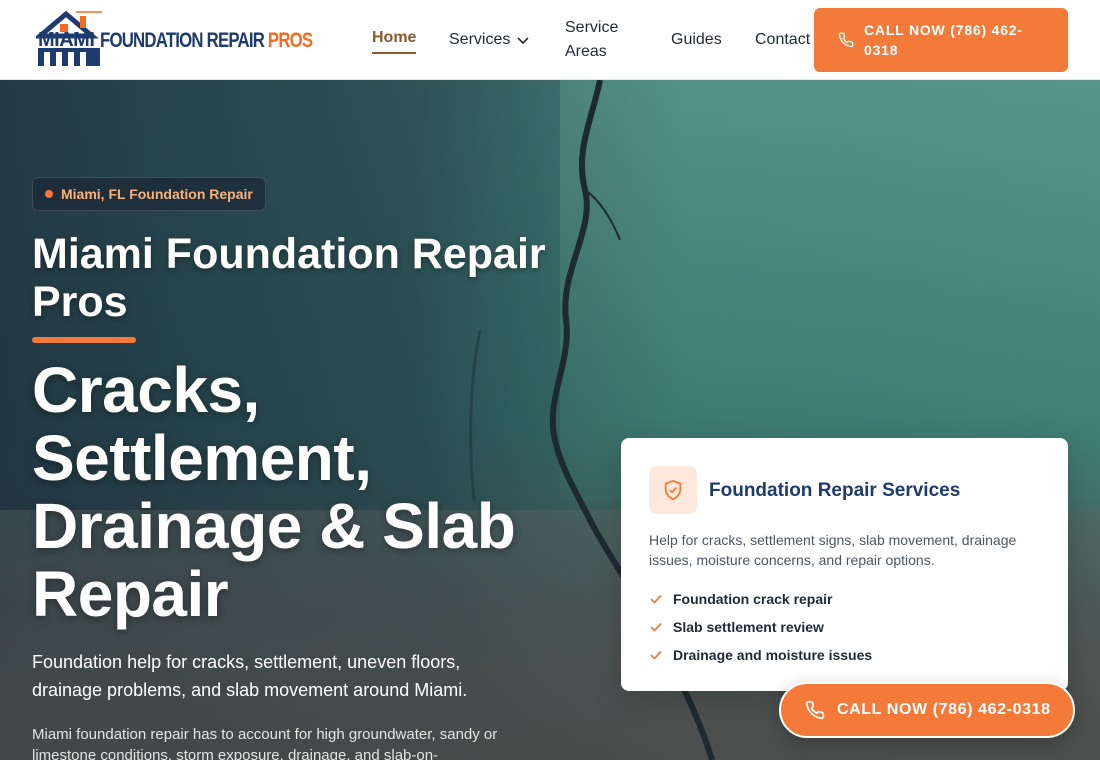 The image size is (1100, 760). I want to click on badge-dot, so click(49, 194).